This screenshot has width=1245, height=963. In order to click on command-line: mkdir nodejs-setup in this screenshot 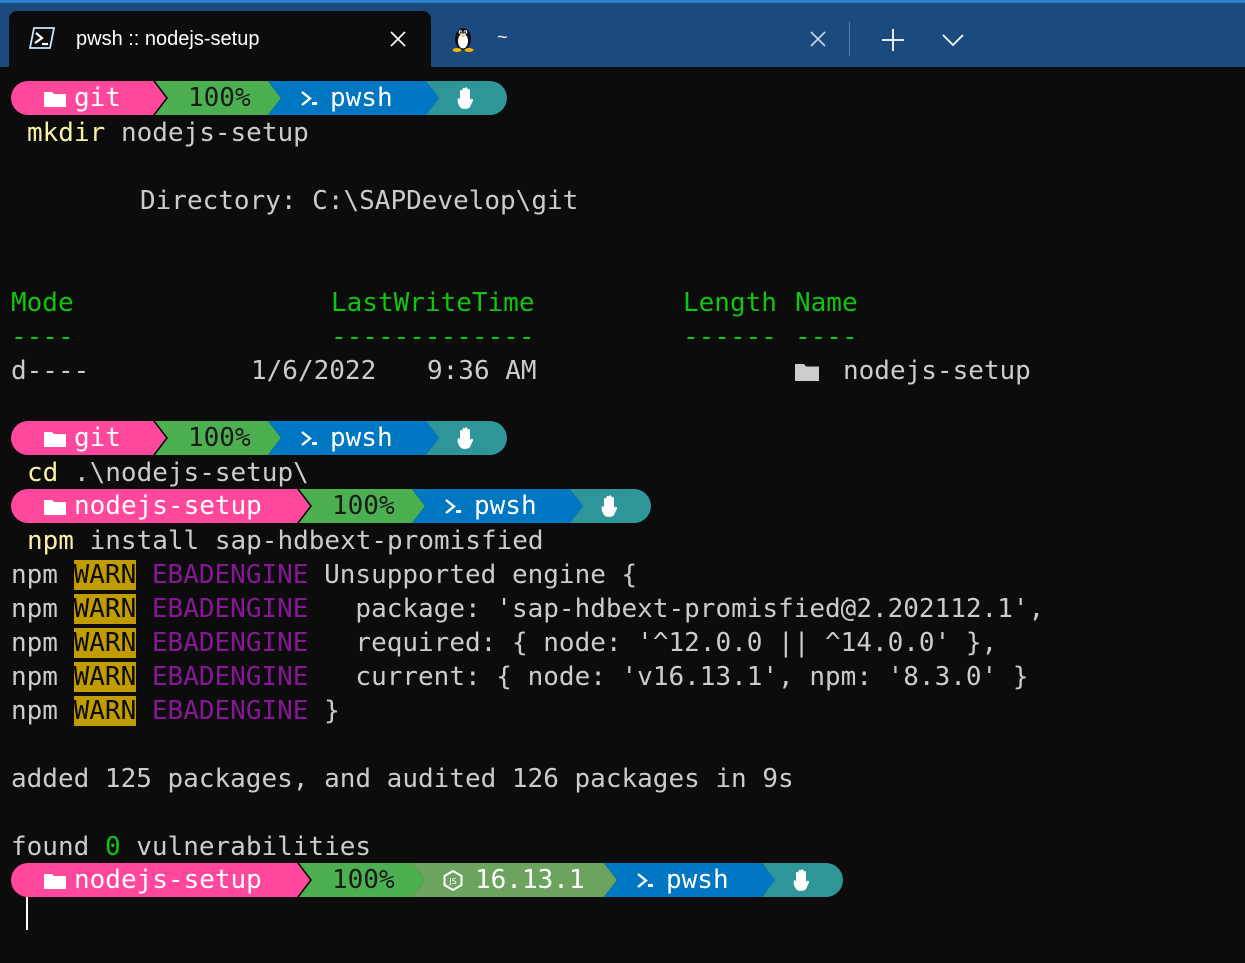, I will do `click(168, 133)`.